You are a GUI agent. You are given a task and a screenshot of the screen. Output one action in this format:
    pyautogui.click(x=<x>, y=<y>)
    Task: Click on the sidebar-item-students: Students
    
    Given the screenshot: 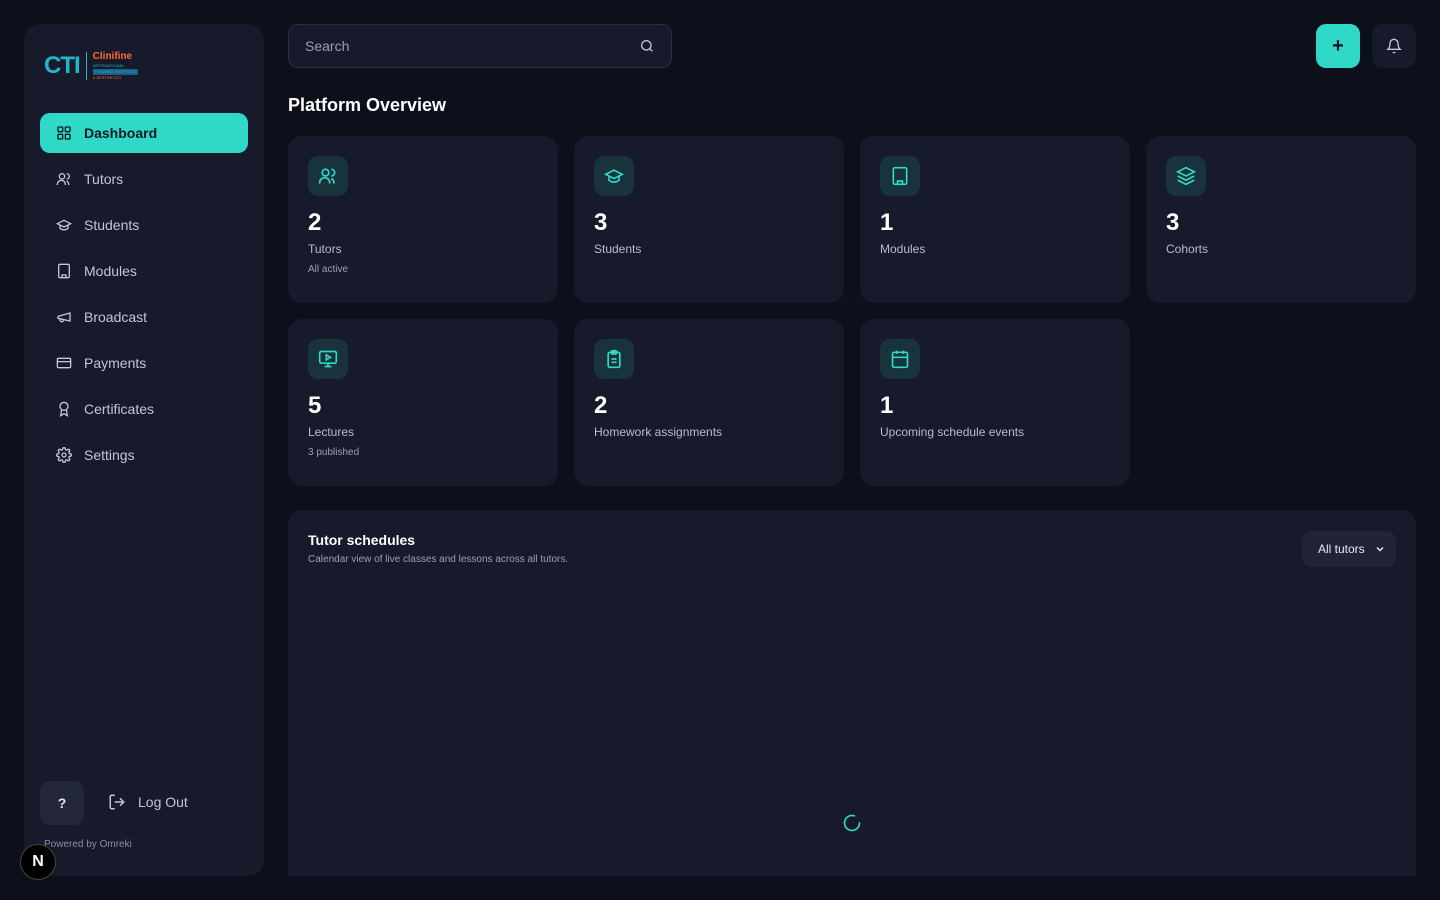 What is the action you would take?
    pyautogui.click(x=144, y=225)
    